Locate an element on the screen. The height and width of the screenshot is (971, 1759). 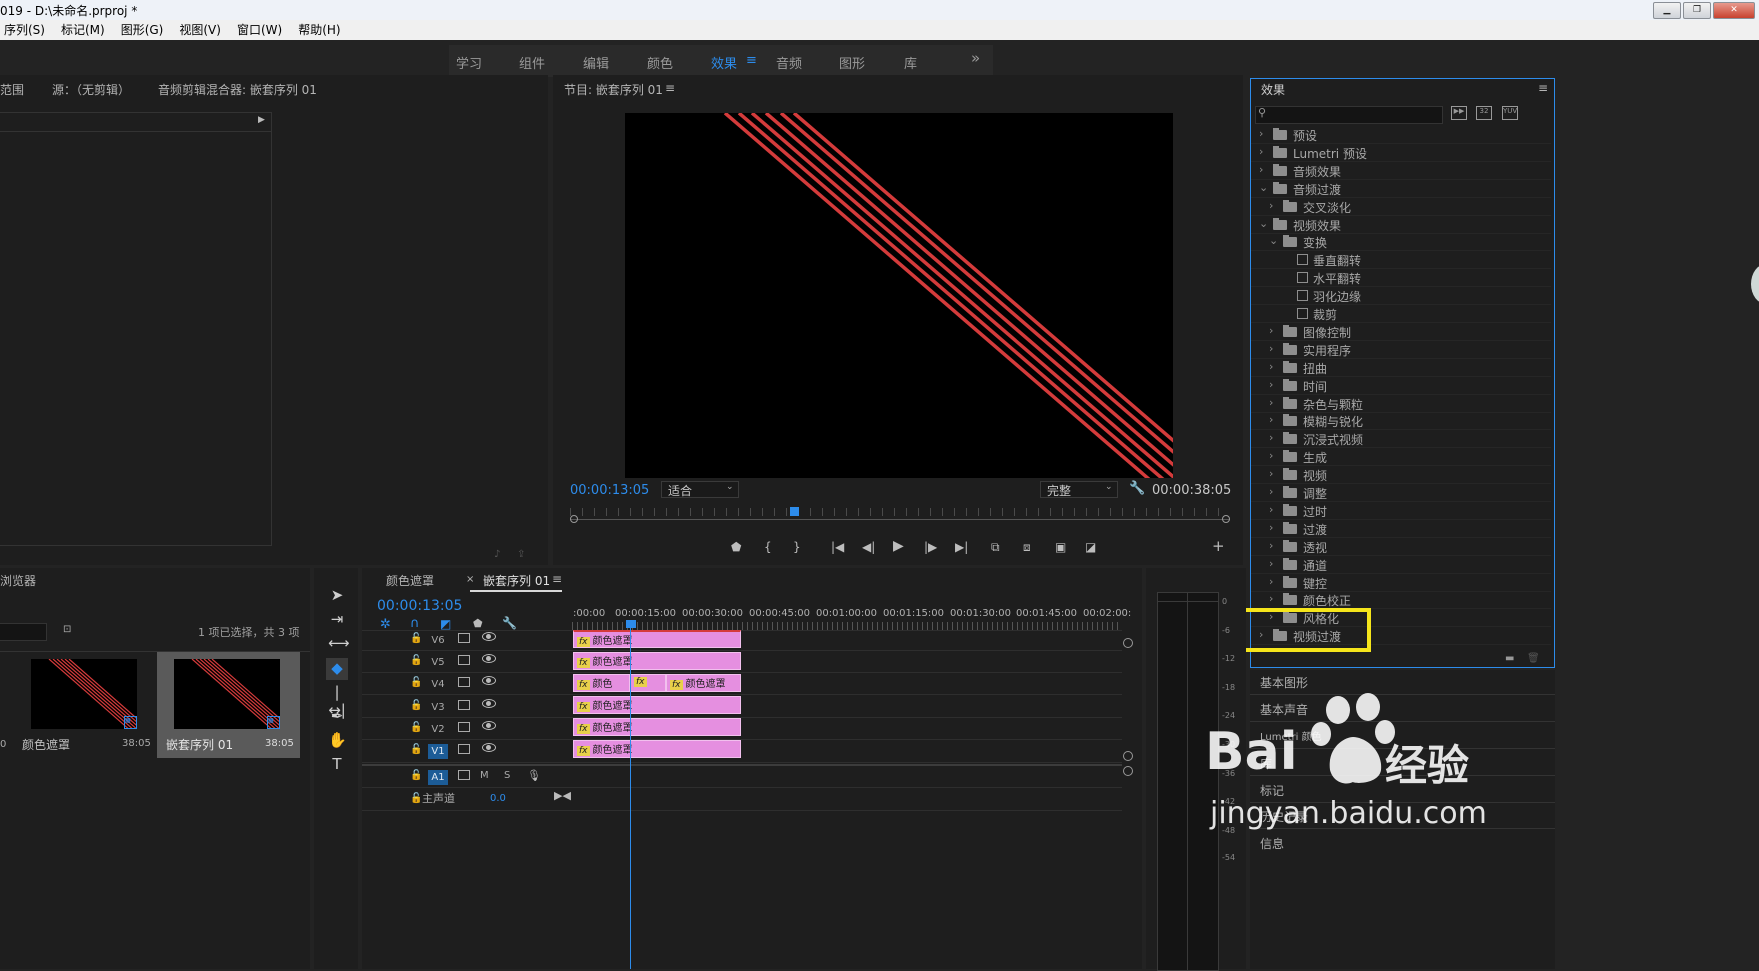
effects-tree-item: ⌄ 音频过渡 is located at coordinates (1401, 189).